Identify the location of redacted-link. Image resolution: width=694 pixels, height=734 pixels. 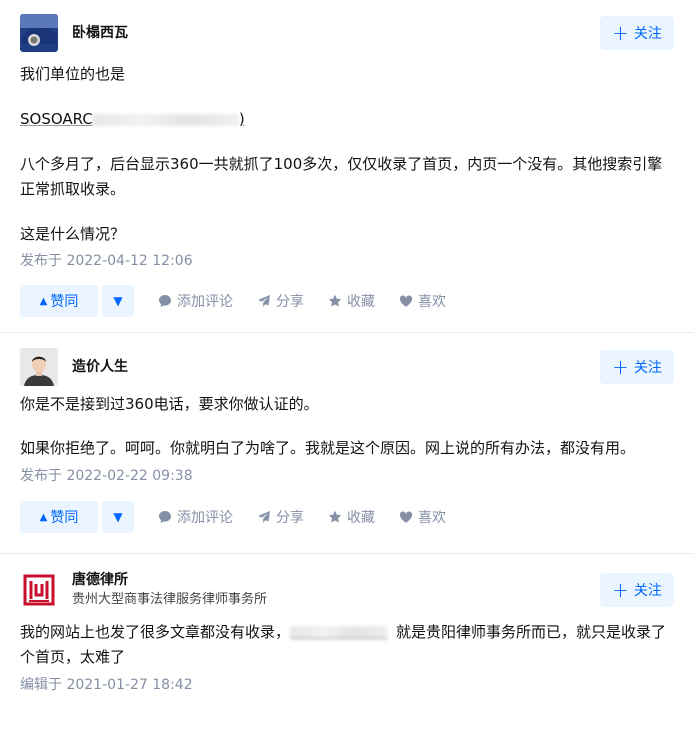
(339, 632).